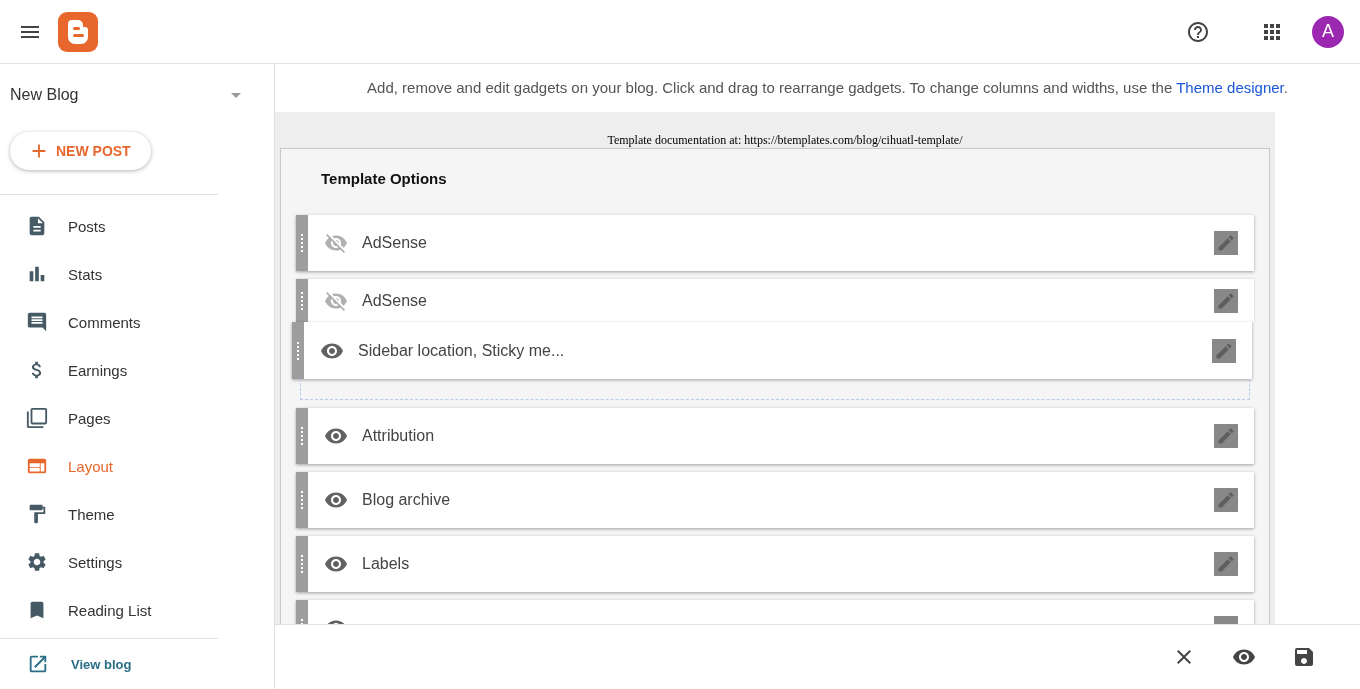 Image resolution: width=1360 pixels, height=689 pixels. Describe the element at coordinates (336, 243) in the screenshot. I see `eye-off-icon` at that location.